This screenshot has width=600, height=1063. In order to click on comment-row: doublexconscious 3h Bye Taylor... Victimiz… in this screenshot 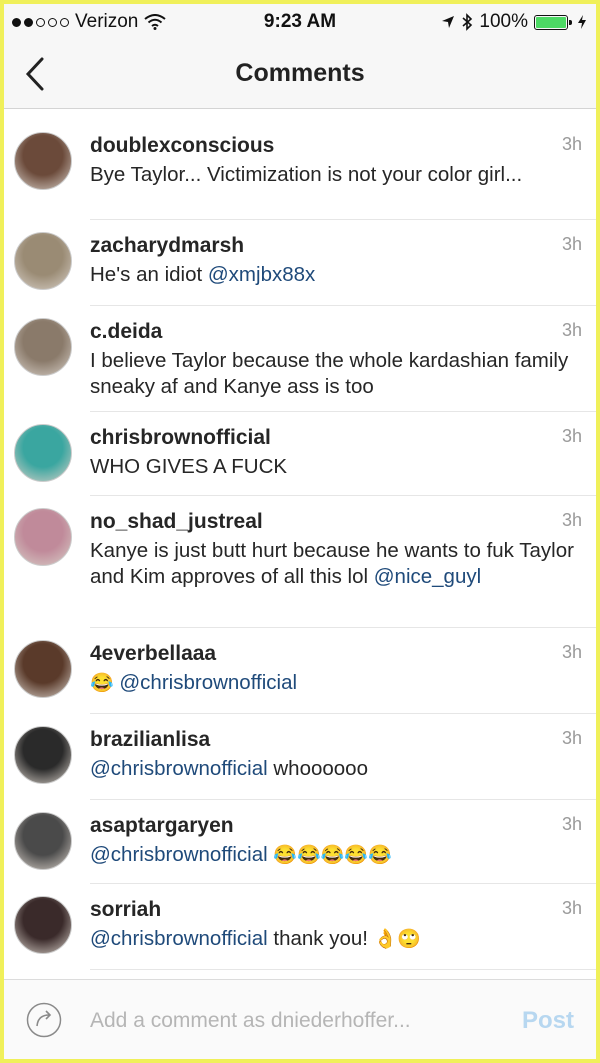, I will do `click(300, 167)`.